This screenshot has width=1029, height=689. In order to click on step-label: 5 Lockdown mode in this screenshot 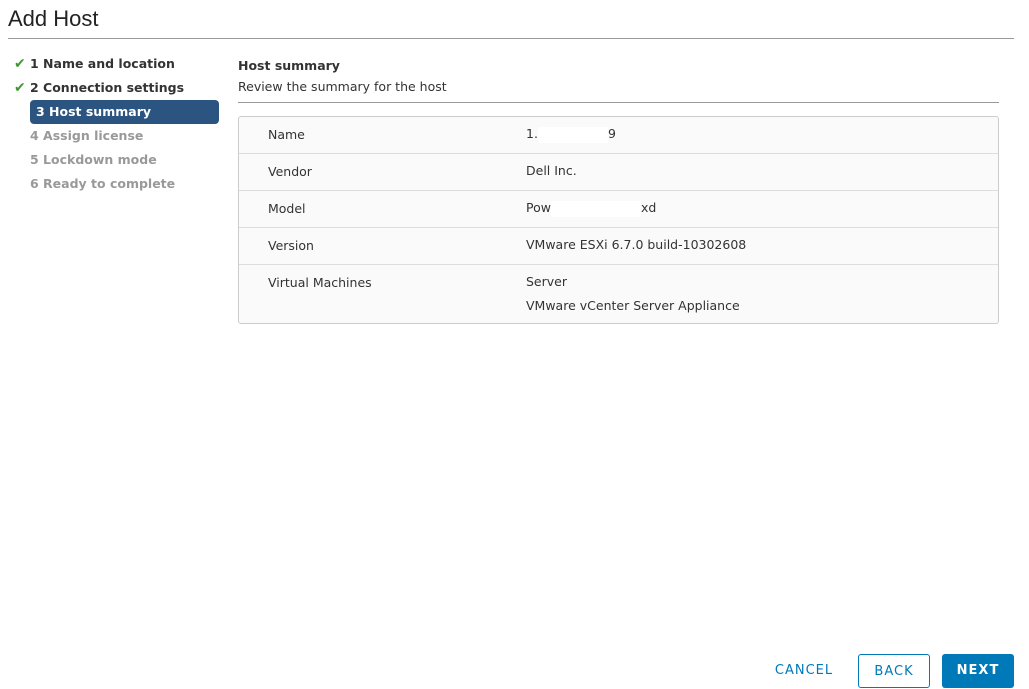, I will do `click(93, 159)`.